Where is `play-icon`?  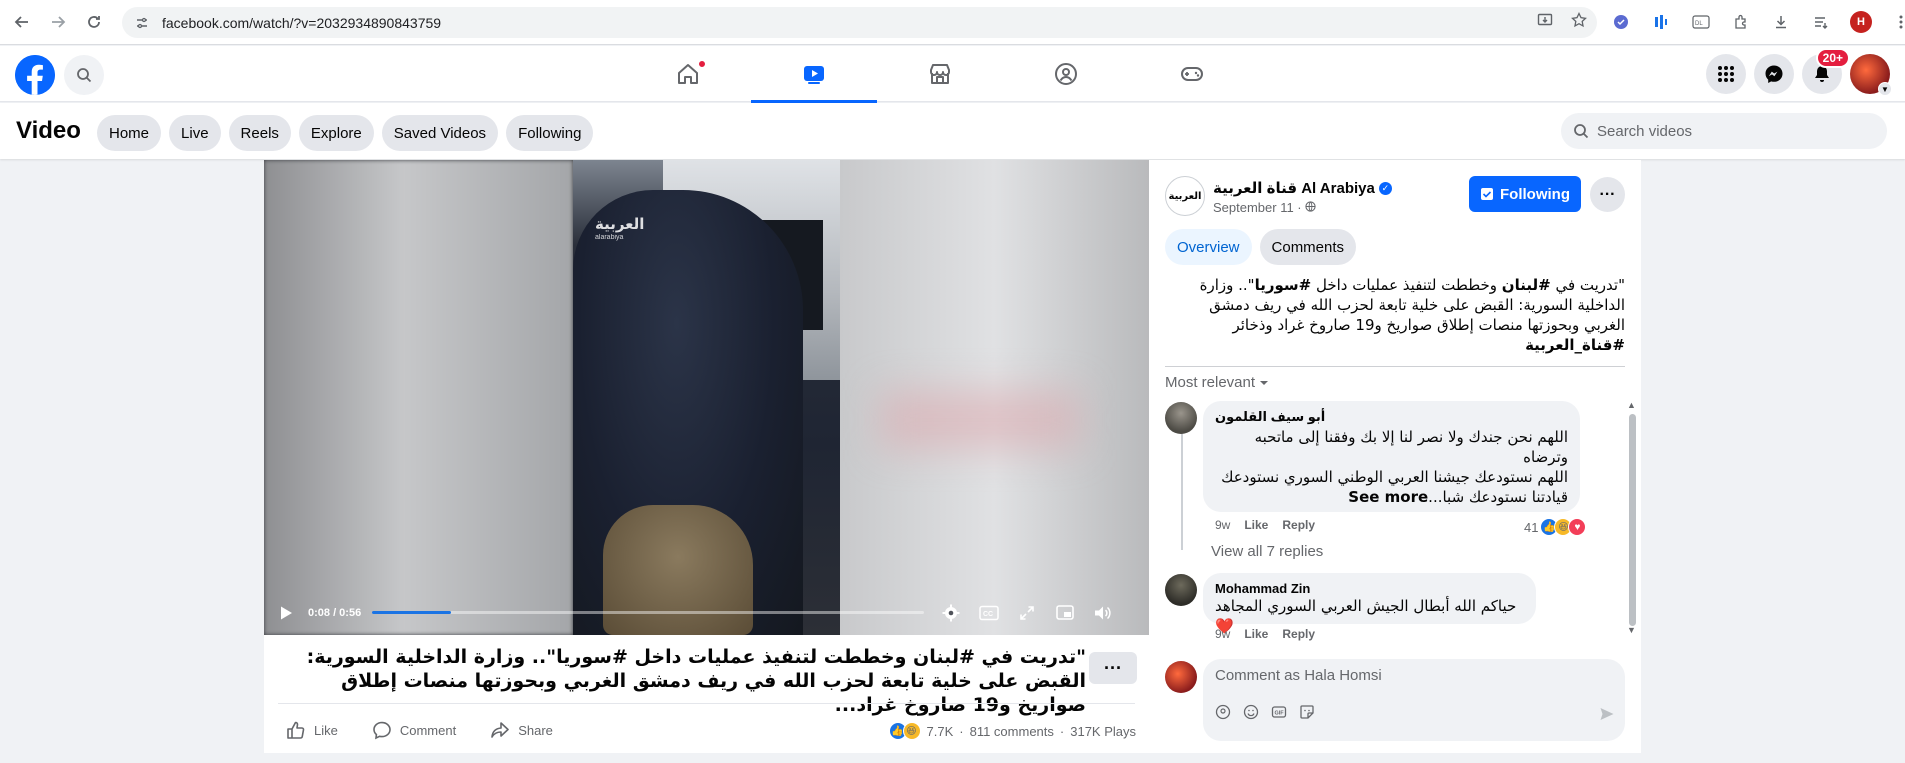
play-icon is located at coordinates (286, 612).